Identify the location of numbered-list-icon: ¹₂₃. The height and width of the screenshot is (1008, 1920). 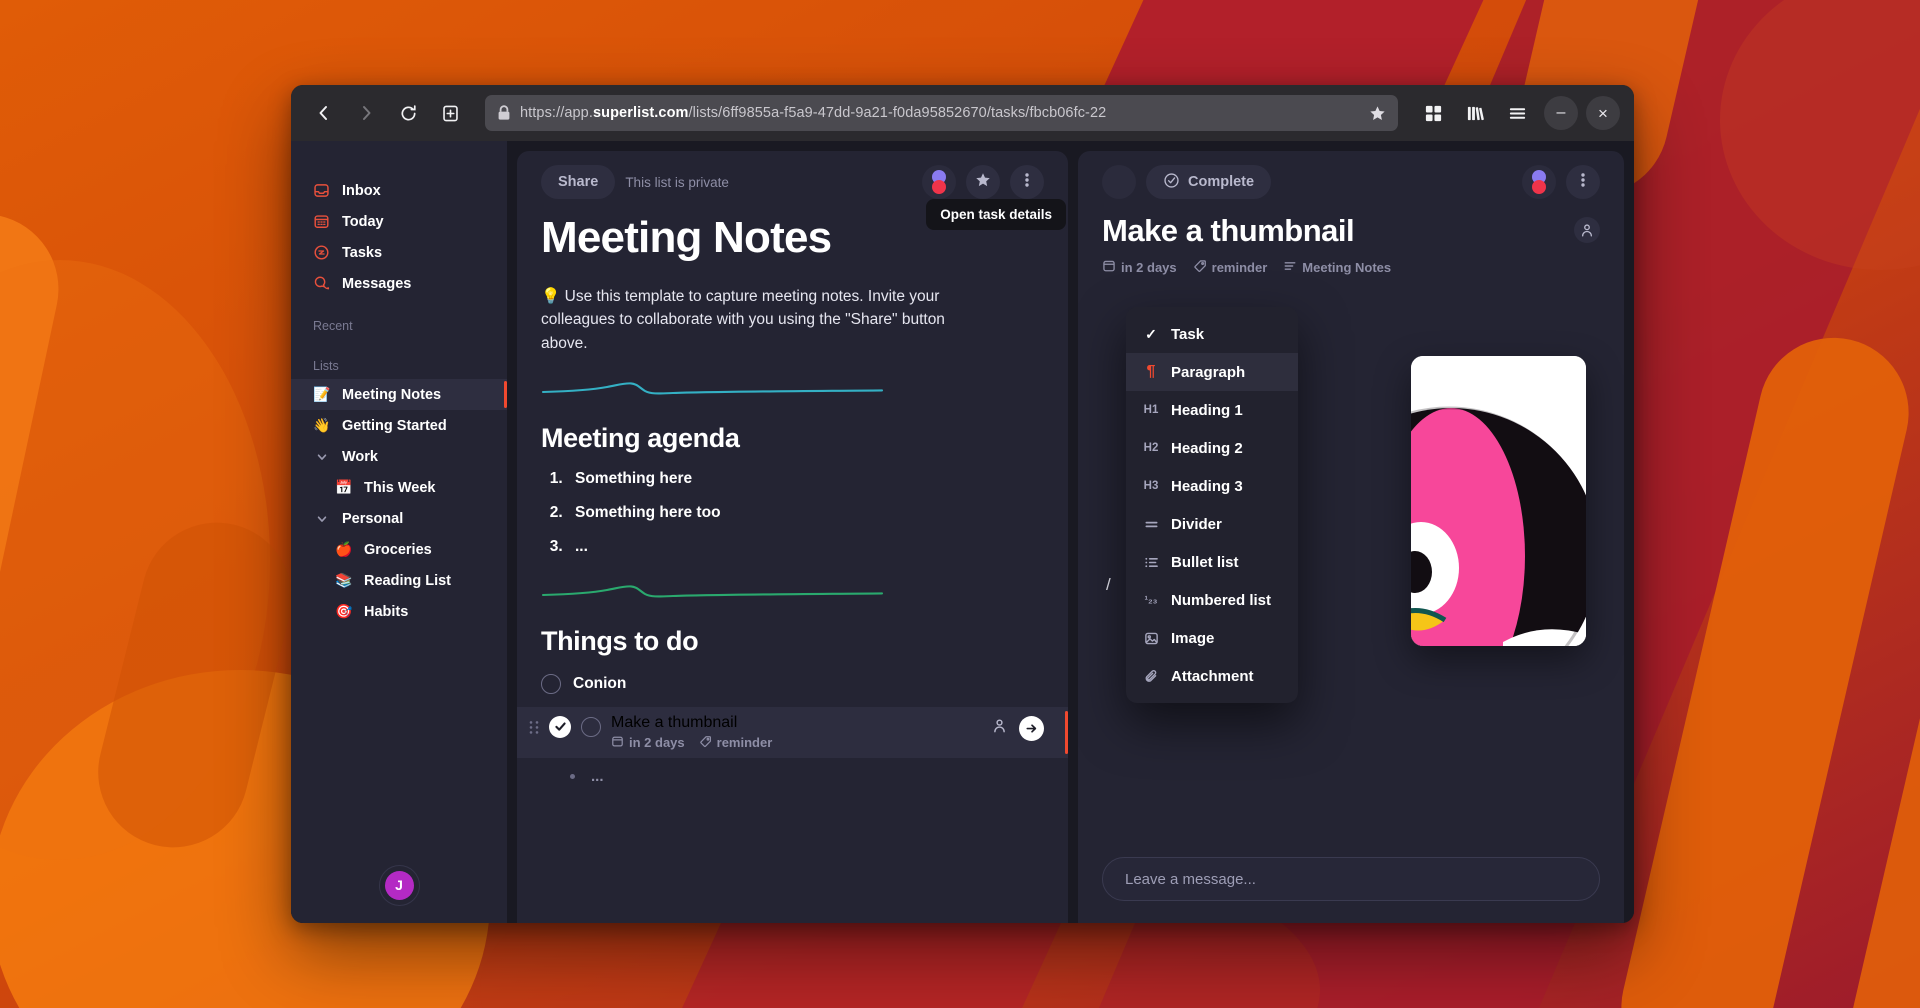
(1151, 600).